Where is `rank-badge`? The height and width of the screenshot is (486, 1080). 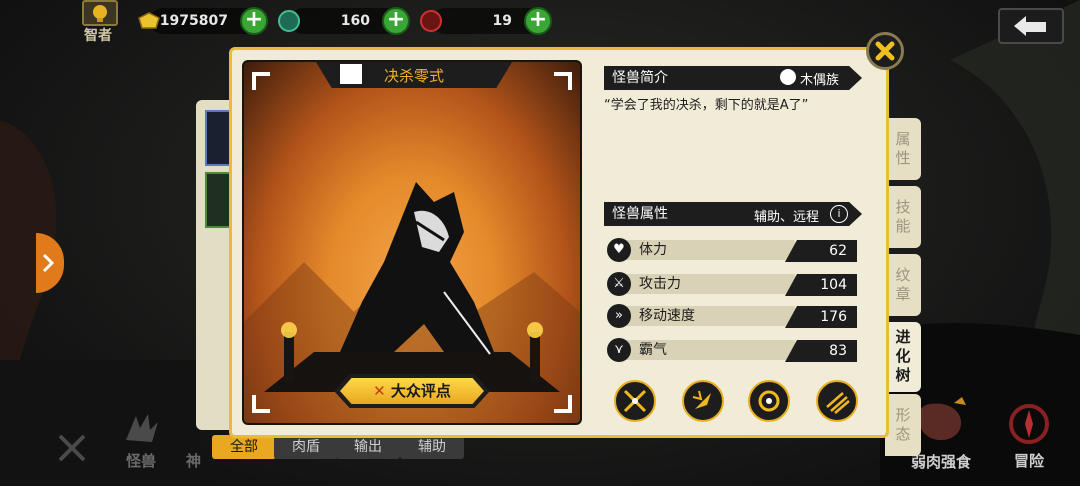 rank-badge is located at coordinates (100, 13).